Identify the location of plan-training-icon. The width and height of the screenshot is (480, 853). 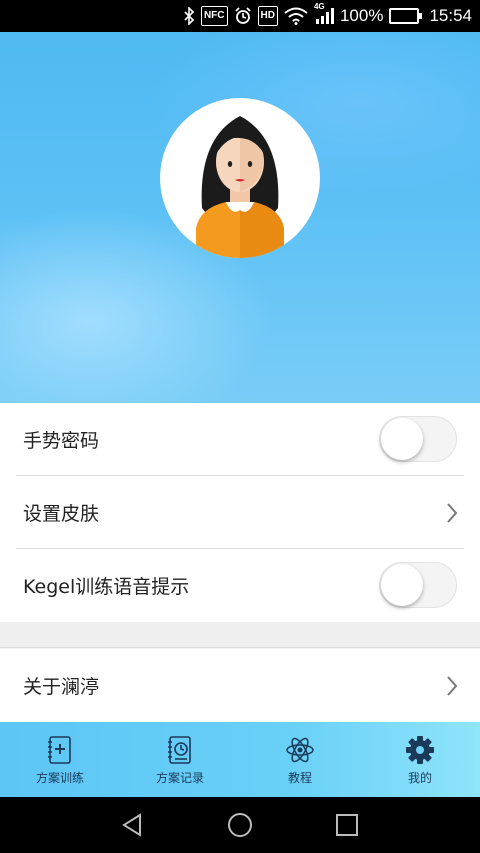
(59, 750).